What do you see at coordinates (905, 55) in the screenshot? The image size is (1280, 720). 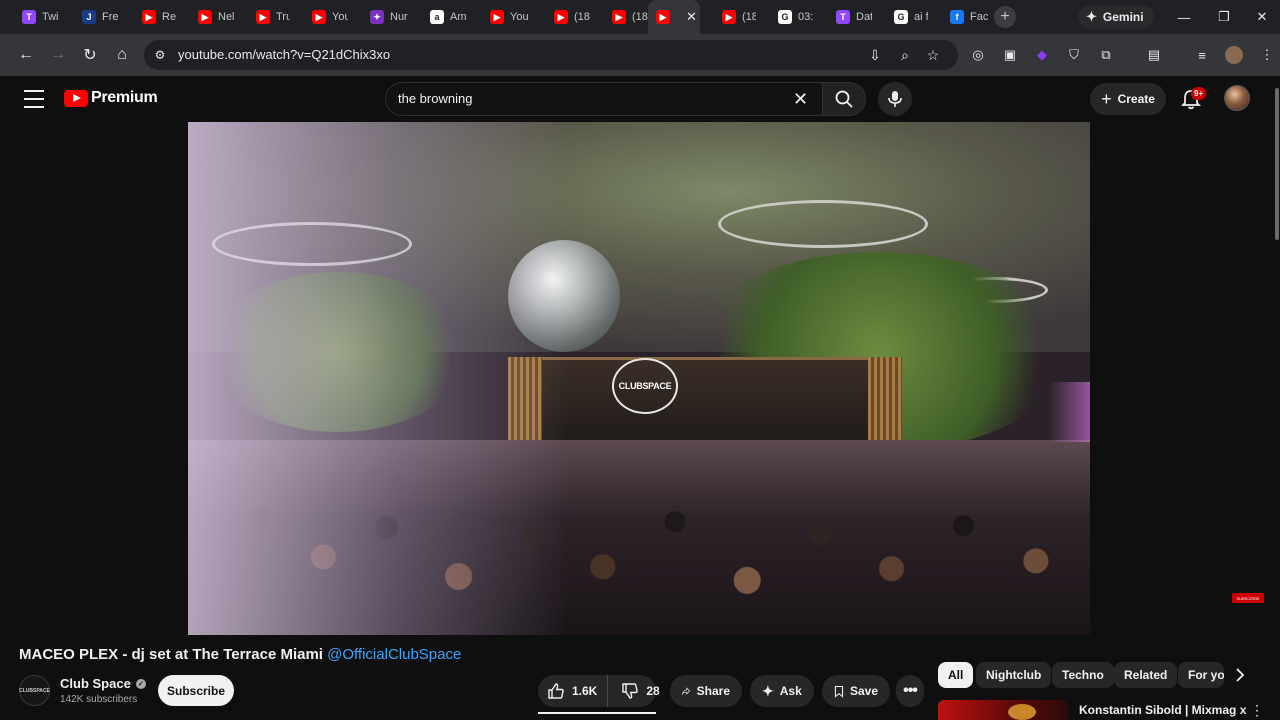 I see `zoom-icon: ⌕` at bounding box center [905, 55].